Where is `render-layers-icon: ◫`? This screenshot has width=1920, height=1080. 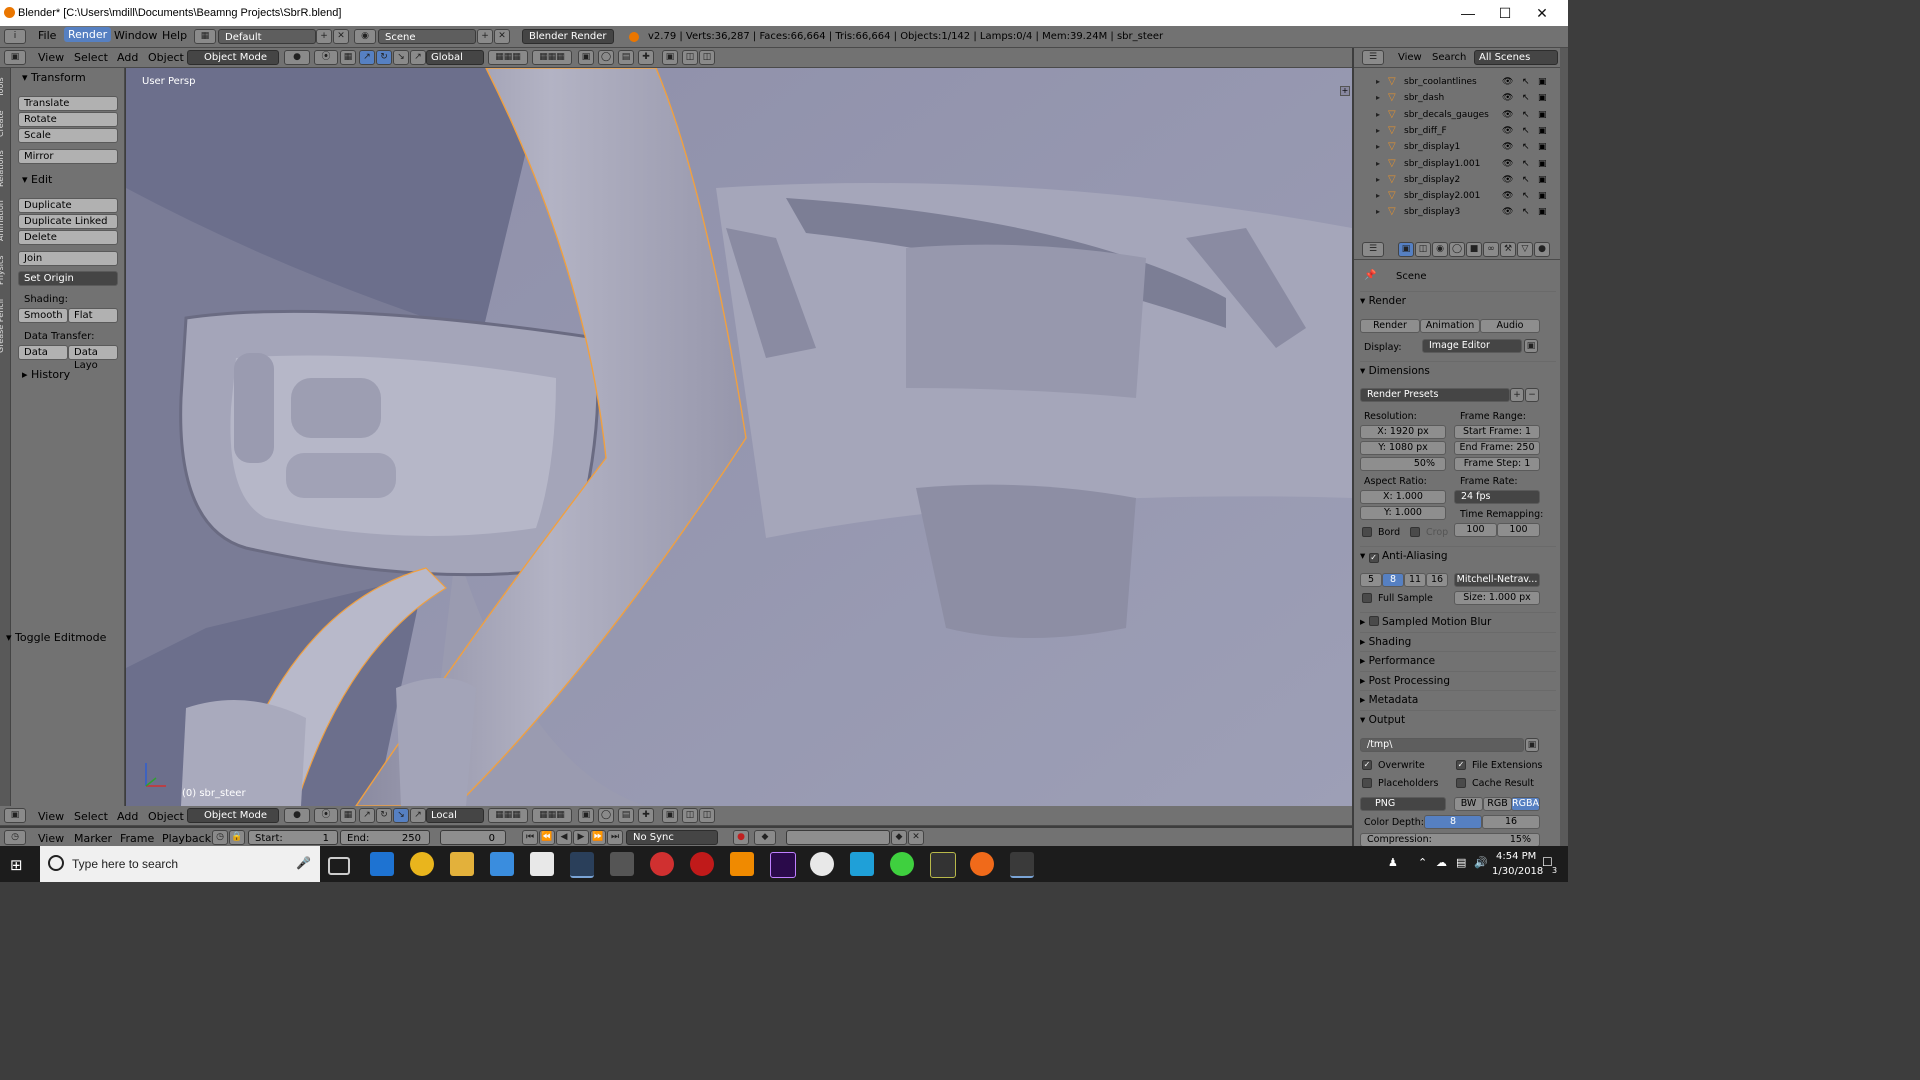 render-layers-icon: ◫ is located at coordinates (1423, 249).